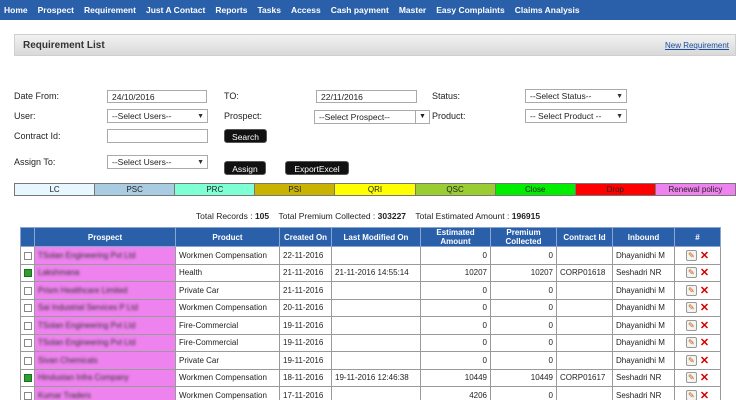  Describe the element at coordinates (157, 116) in the screenshot. I see `user-select: --Select Users-- ▼` at that location.